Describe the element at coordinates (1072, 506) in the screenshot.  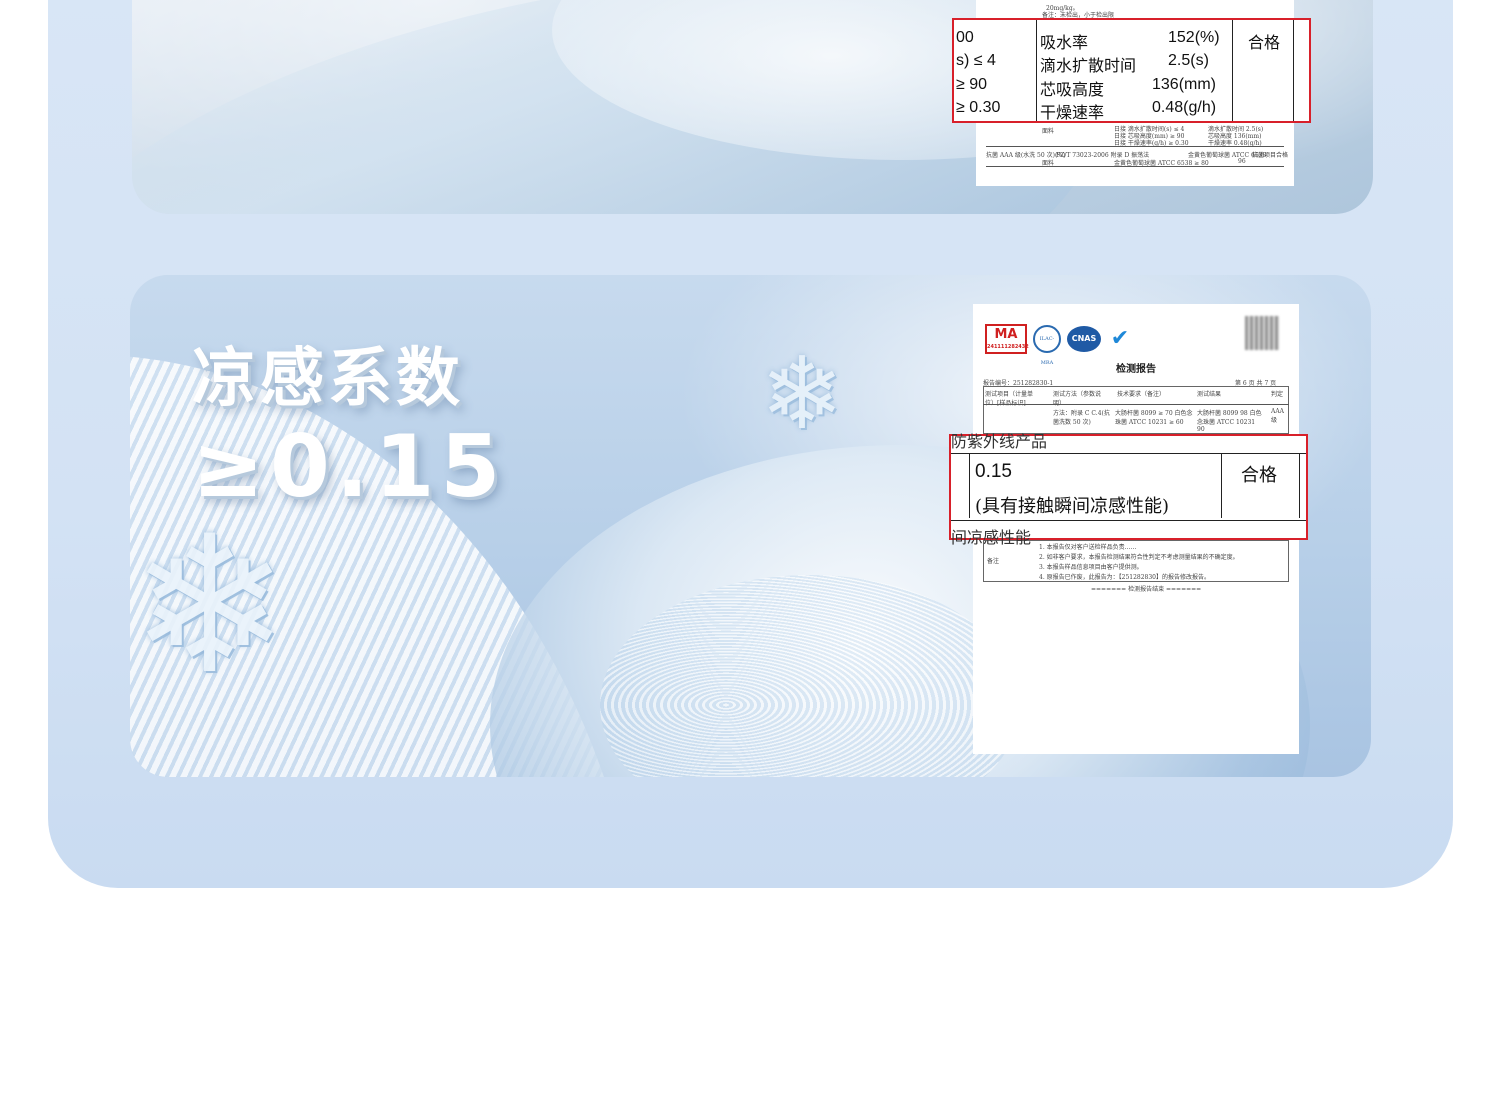
I see `cooling-note-cell: (具有接触瞬间凉感性能)` at that location.